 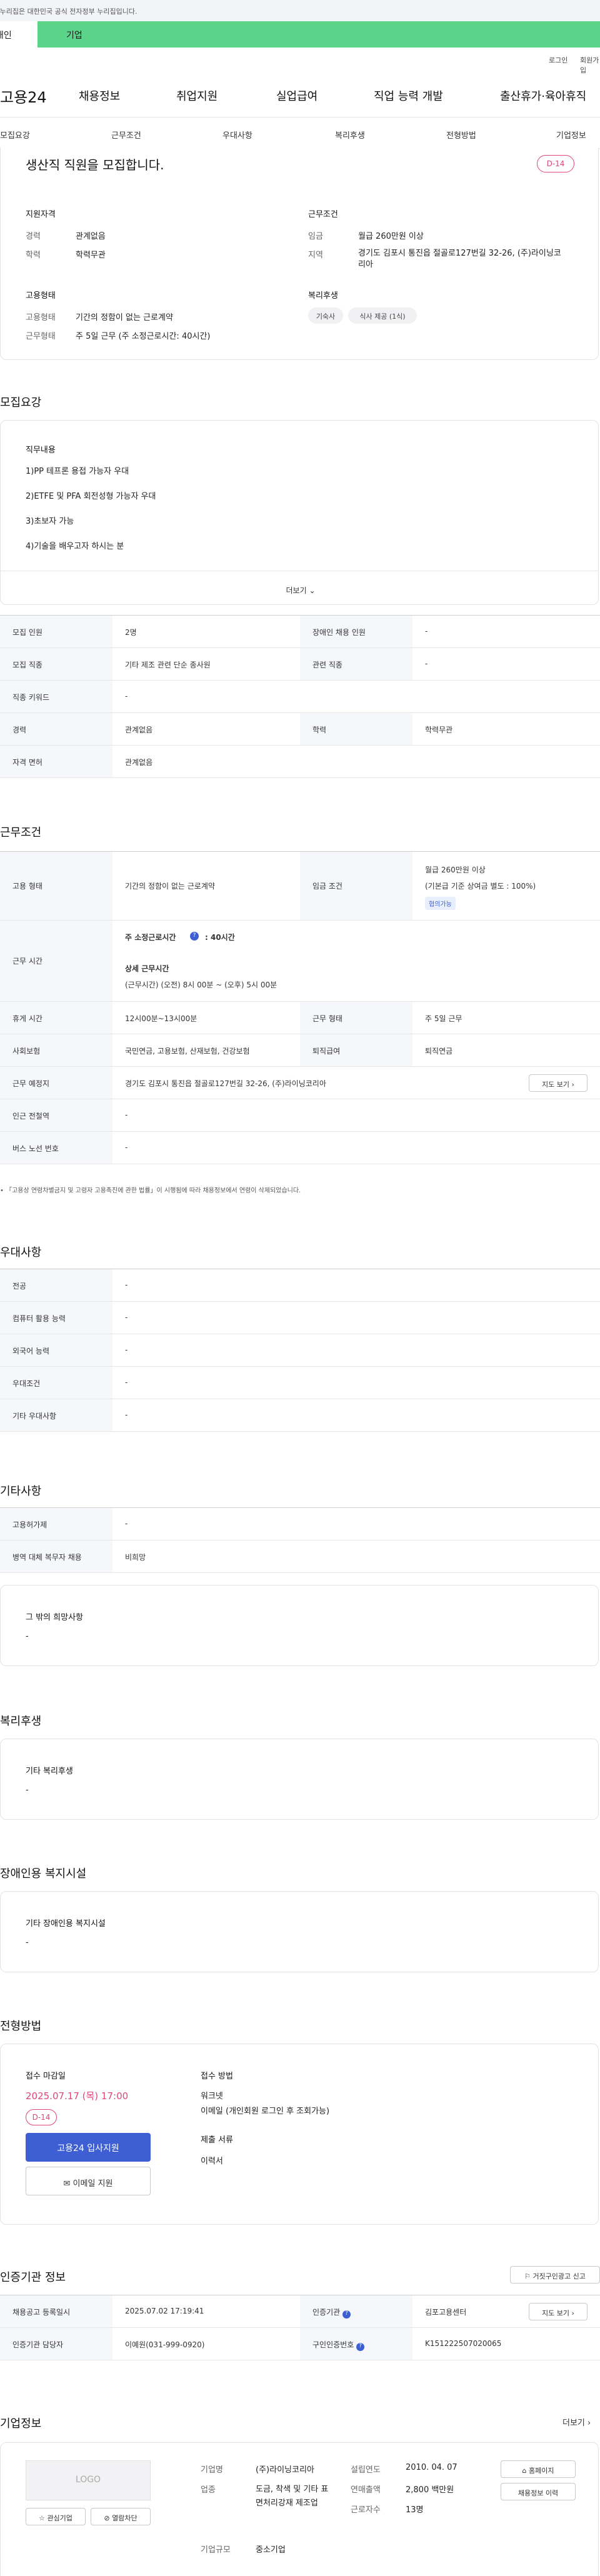 I want to click on gnb-leave: 출산휴가·육아휴직, so click(x=543, y=95).